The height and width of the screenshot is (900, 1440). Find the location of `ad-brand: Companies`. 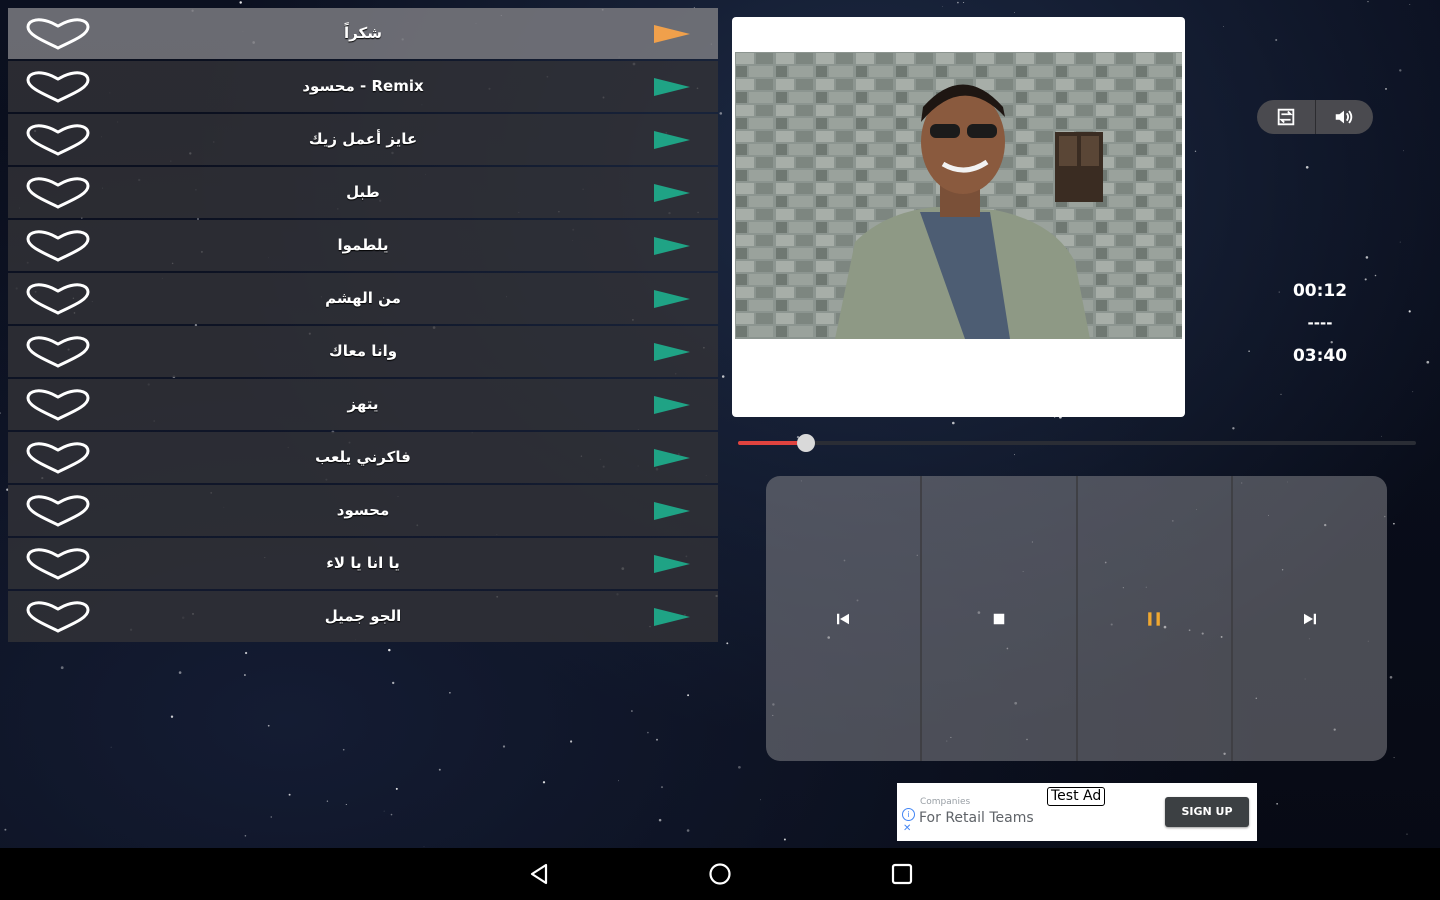

ad-brand: Companies is located at coordinates (945, 802).